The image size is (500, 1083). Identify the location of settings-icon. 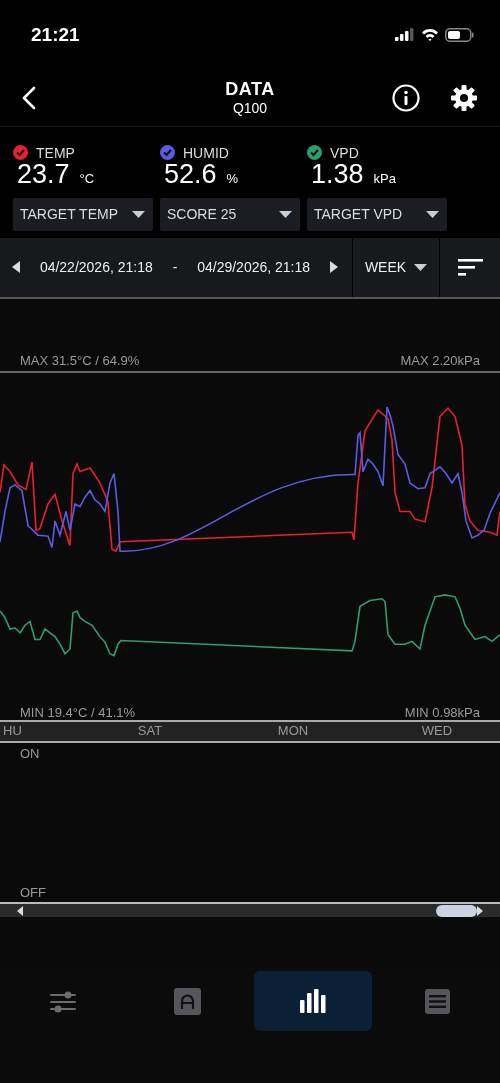
(464, 97).